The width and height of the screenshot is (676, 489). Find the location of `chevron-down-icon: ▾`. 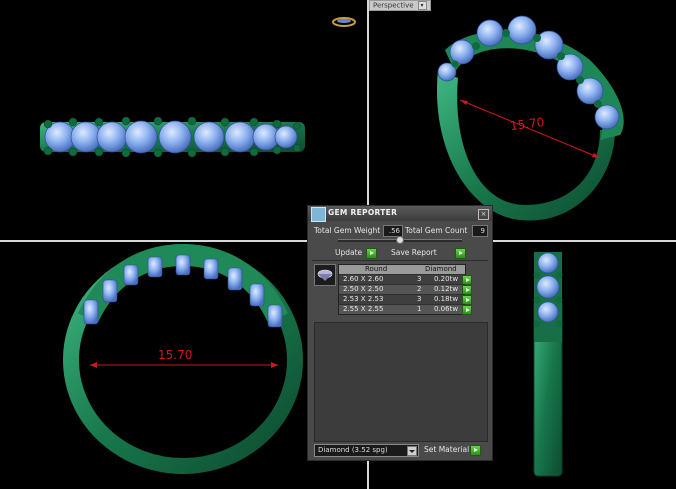

chevron-down-icon: ▾ is located at coordinates (422, 5).